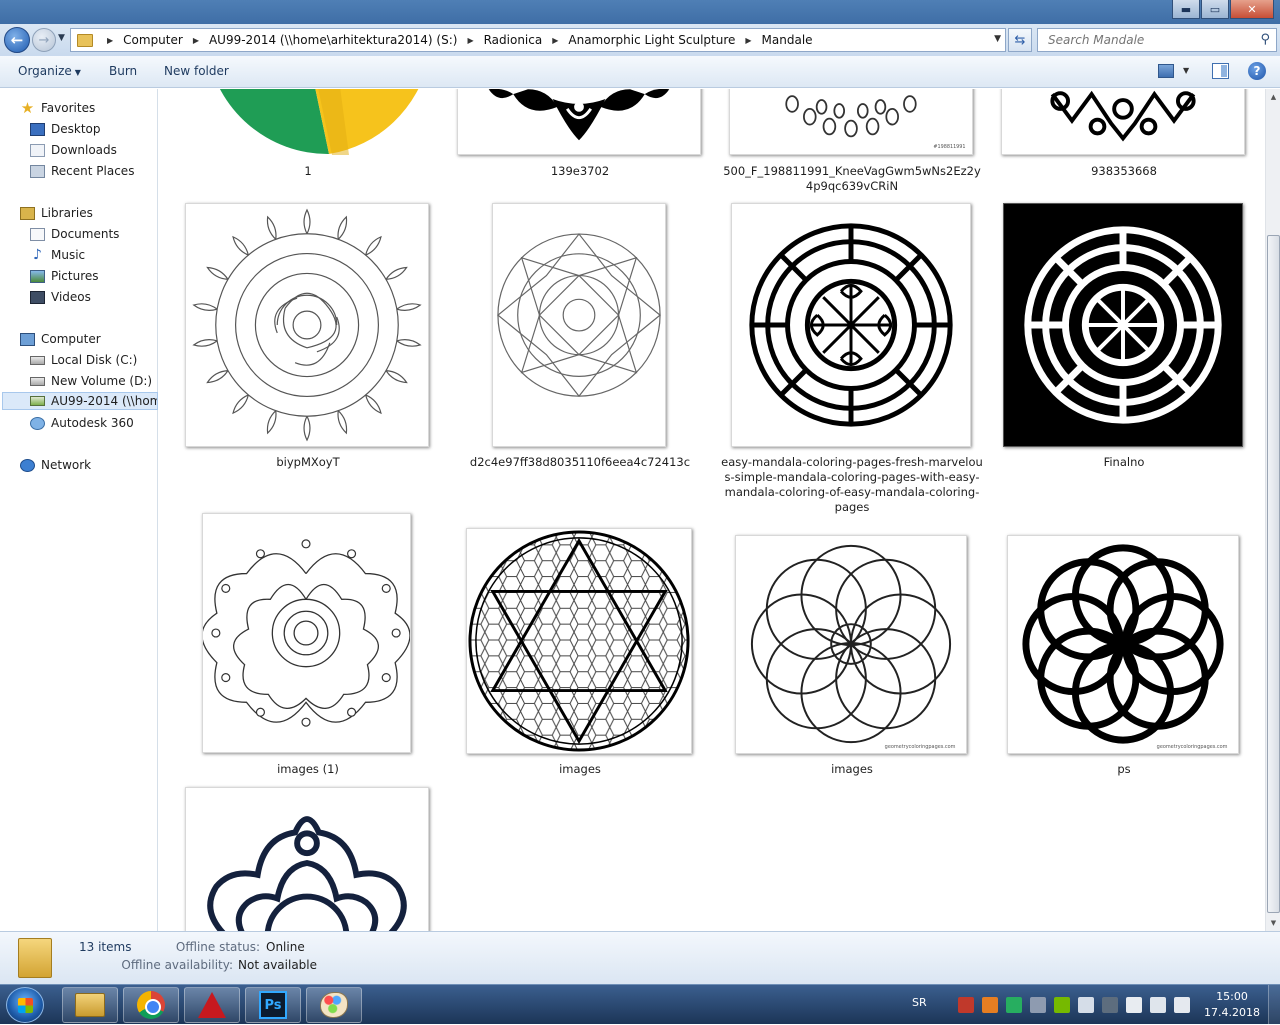 The width and height of the screenshot is (1280, 1025). I want to click on file-name: images (1), so click(308, 769).